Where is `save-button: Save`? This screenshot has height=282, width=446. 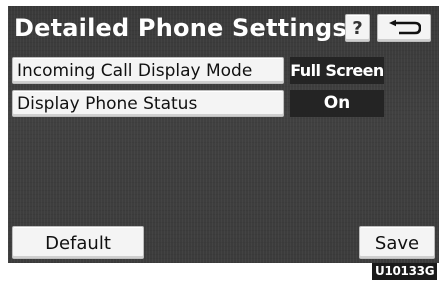
save-button: Save is located at coordinates (397, 242).